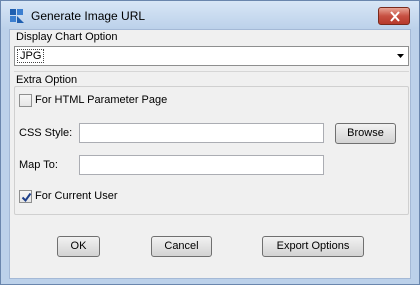 Image resolution: width=420 pixels, height=285 pixels. What do you see at coordinates (365, 133) in the screenshot?
I see `browse-button: Browse` at bounding box center [365, 133].